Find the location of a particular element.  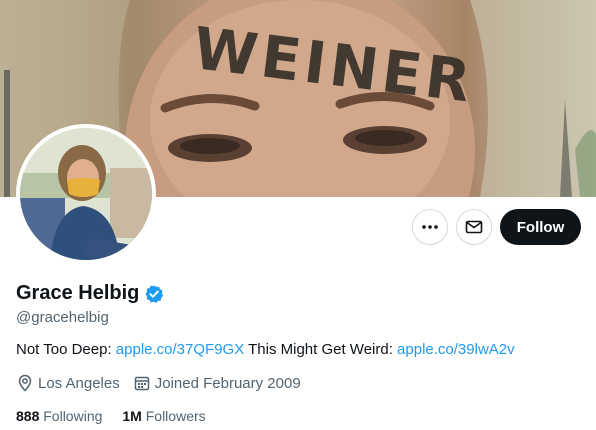

message-button is located at coordinates (474, 227).